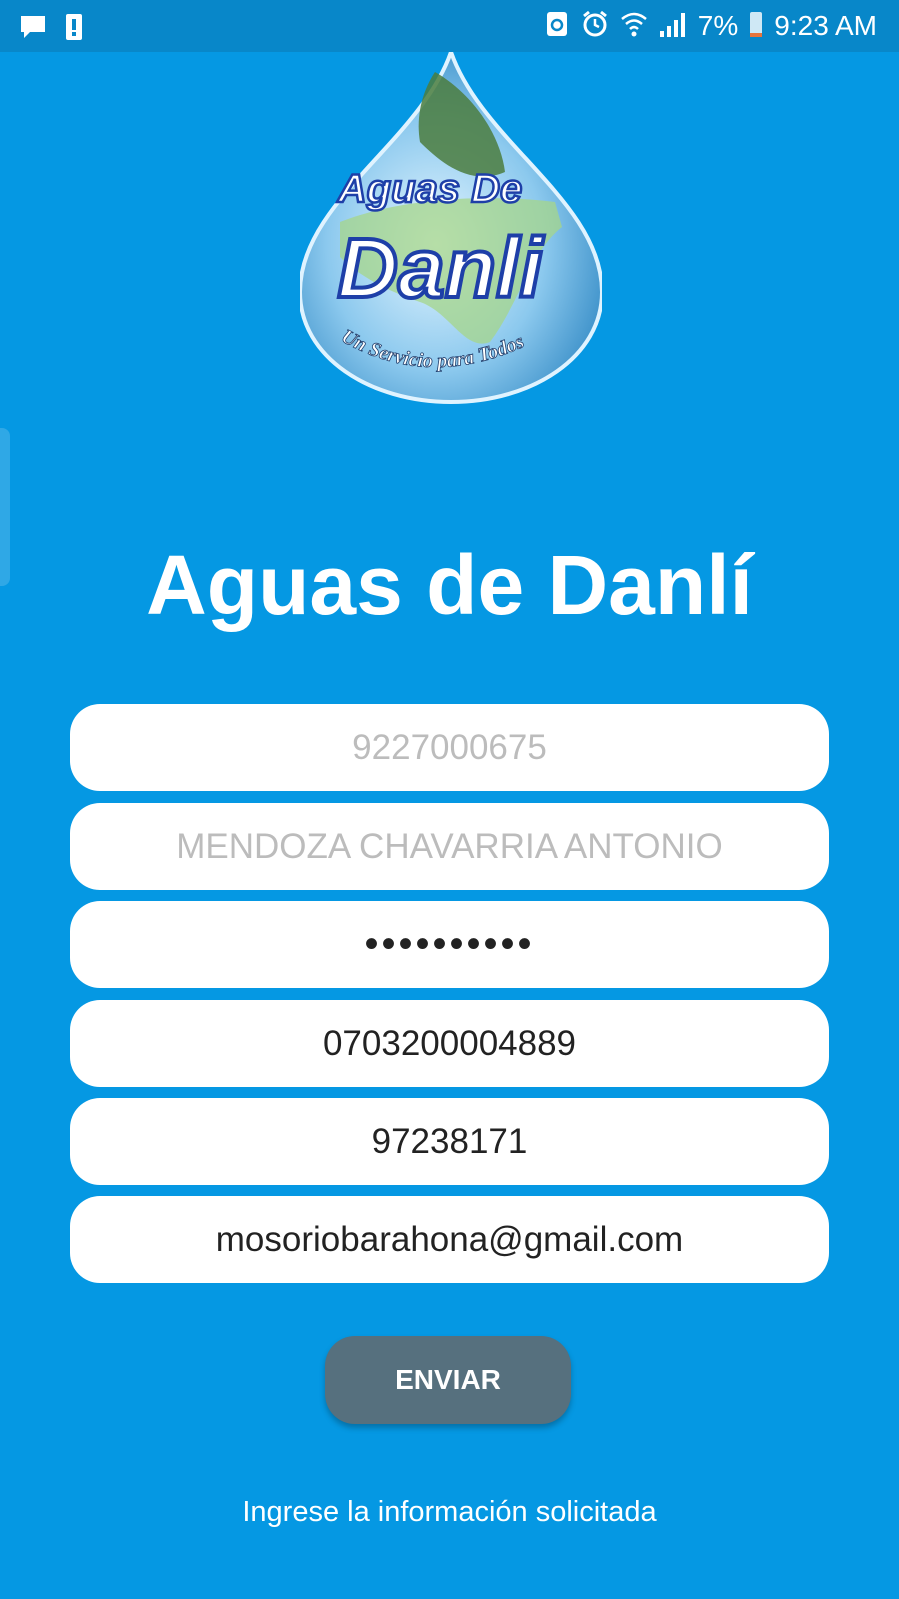 The image size is (899, 1599). Describe the element at coordinates (448, 1380) in the screenshot. I see `send-button: ENVIAR` at that location.